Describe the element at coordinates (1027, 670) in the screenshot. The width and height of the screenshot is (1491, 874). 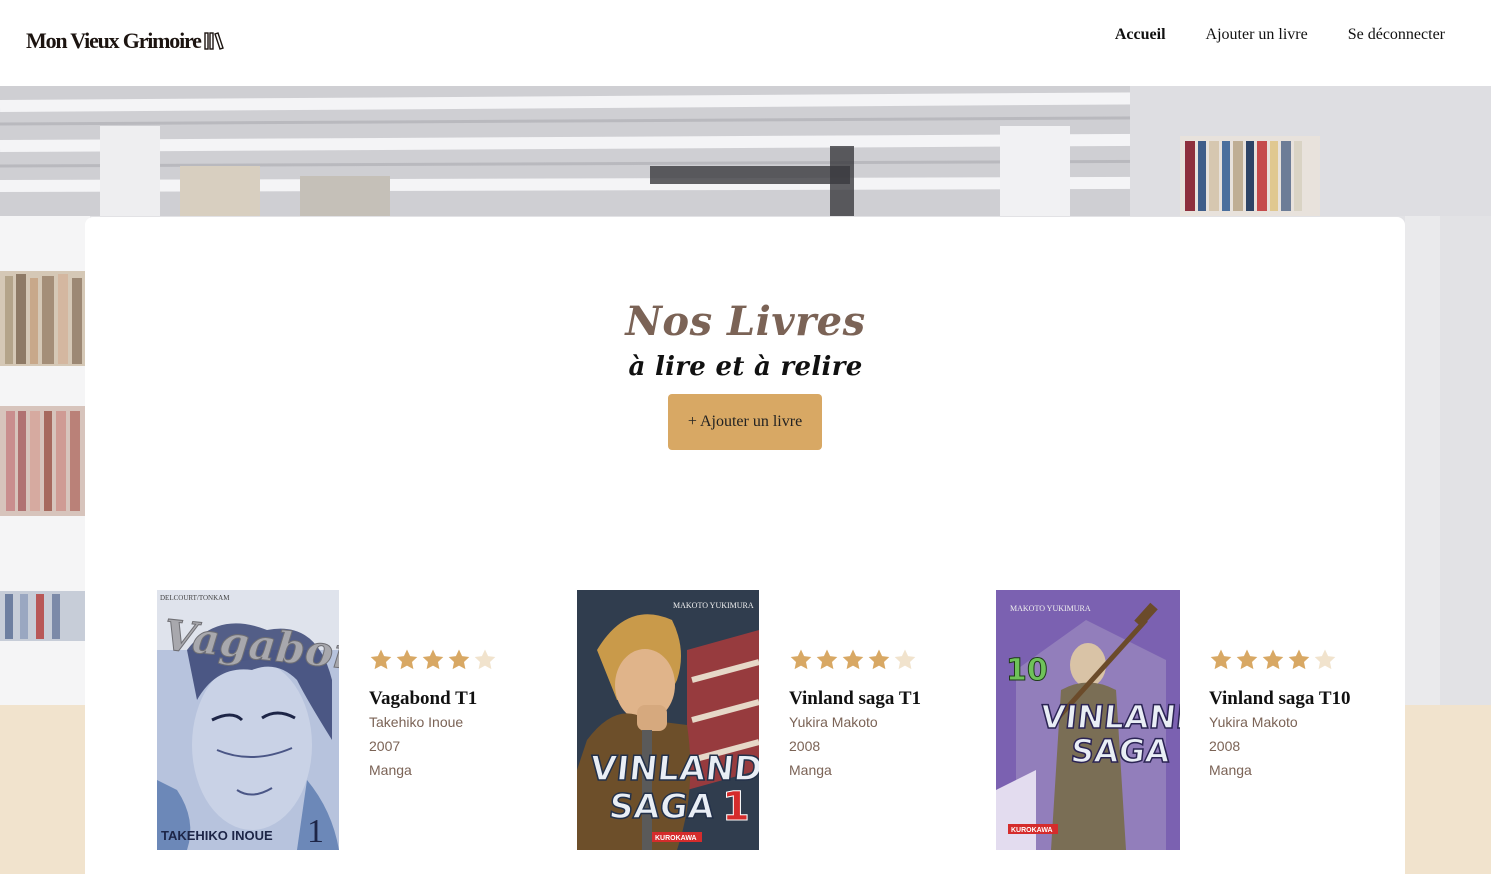
I see `cover-volume-text: 10` at that location.